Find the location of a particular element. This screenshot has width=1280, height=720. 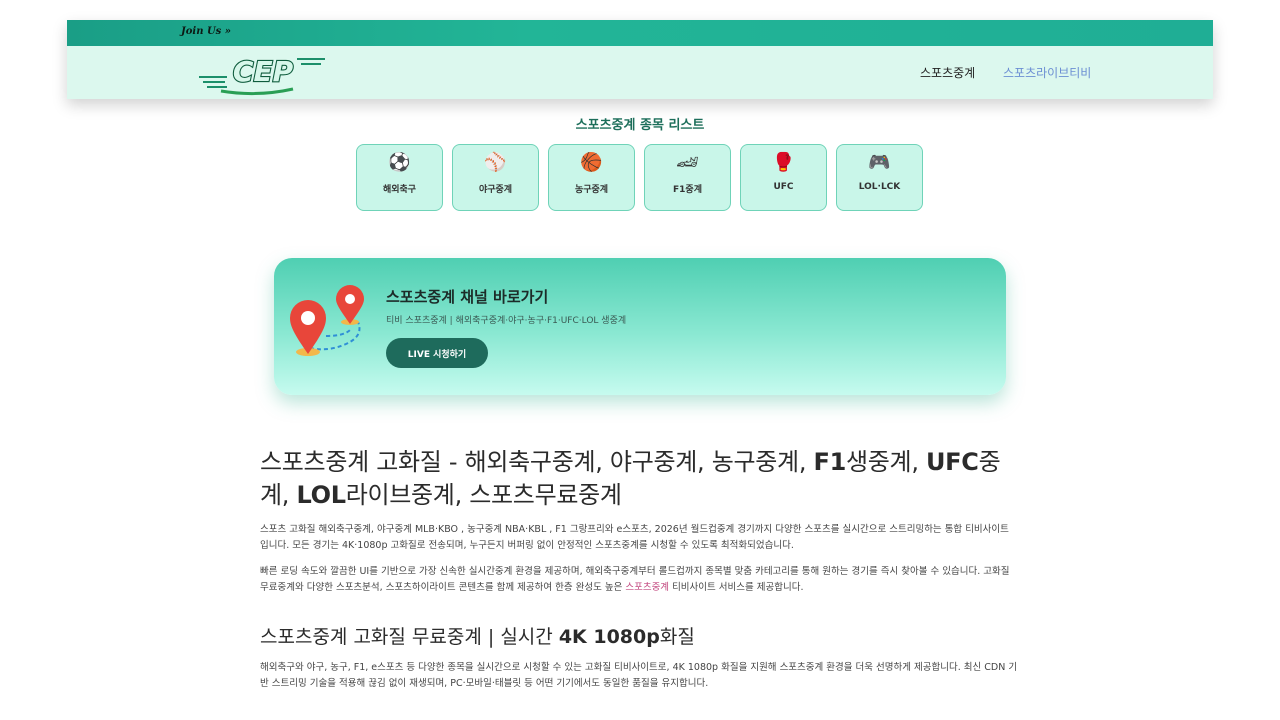

article-subheading: 스포츠중계 고화질 무료중계 | 실시간 4K 1080p화질 is located at coordinates (640, 637).